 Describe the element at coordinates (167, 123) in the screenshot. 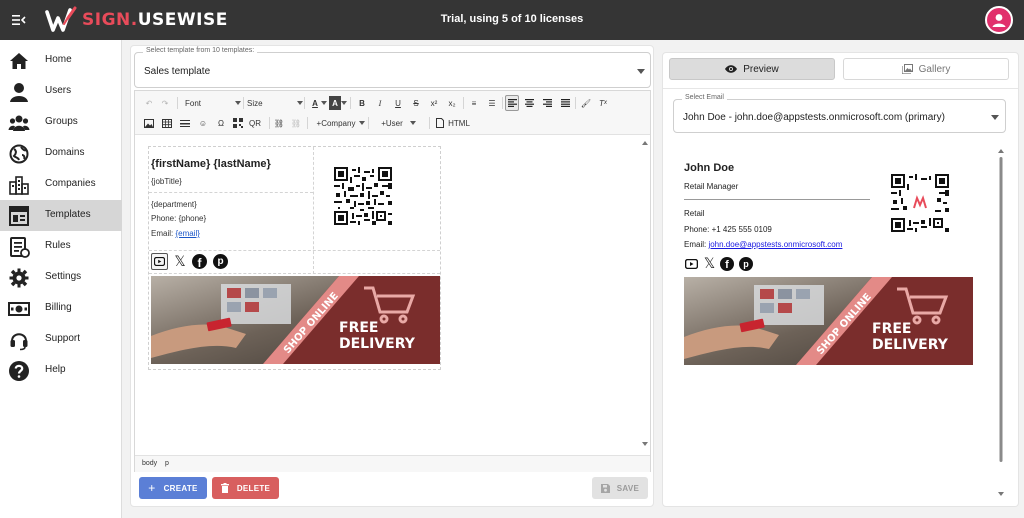

I see `table-icon` at that location.